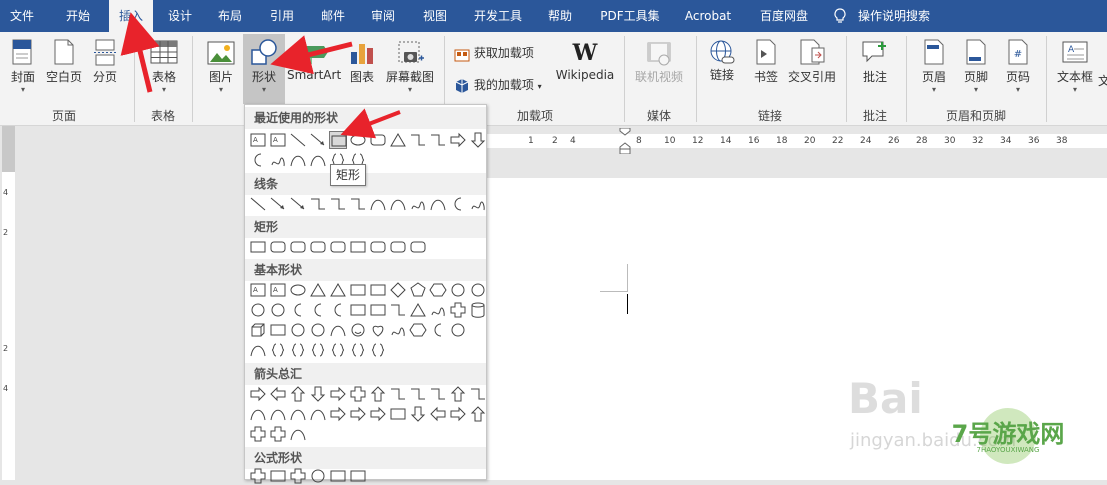  I want to click on tab-help: 帮助, so click(560, 16).